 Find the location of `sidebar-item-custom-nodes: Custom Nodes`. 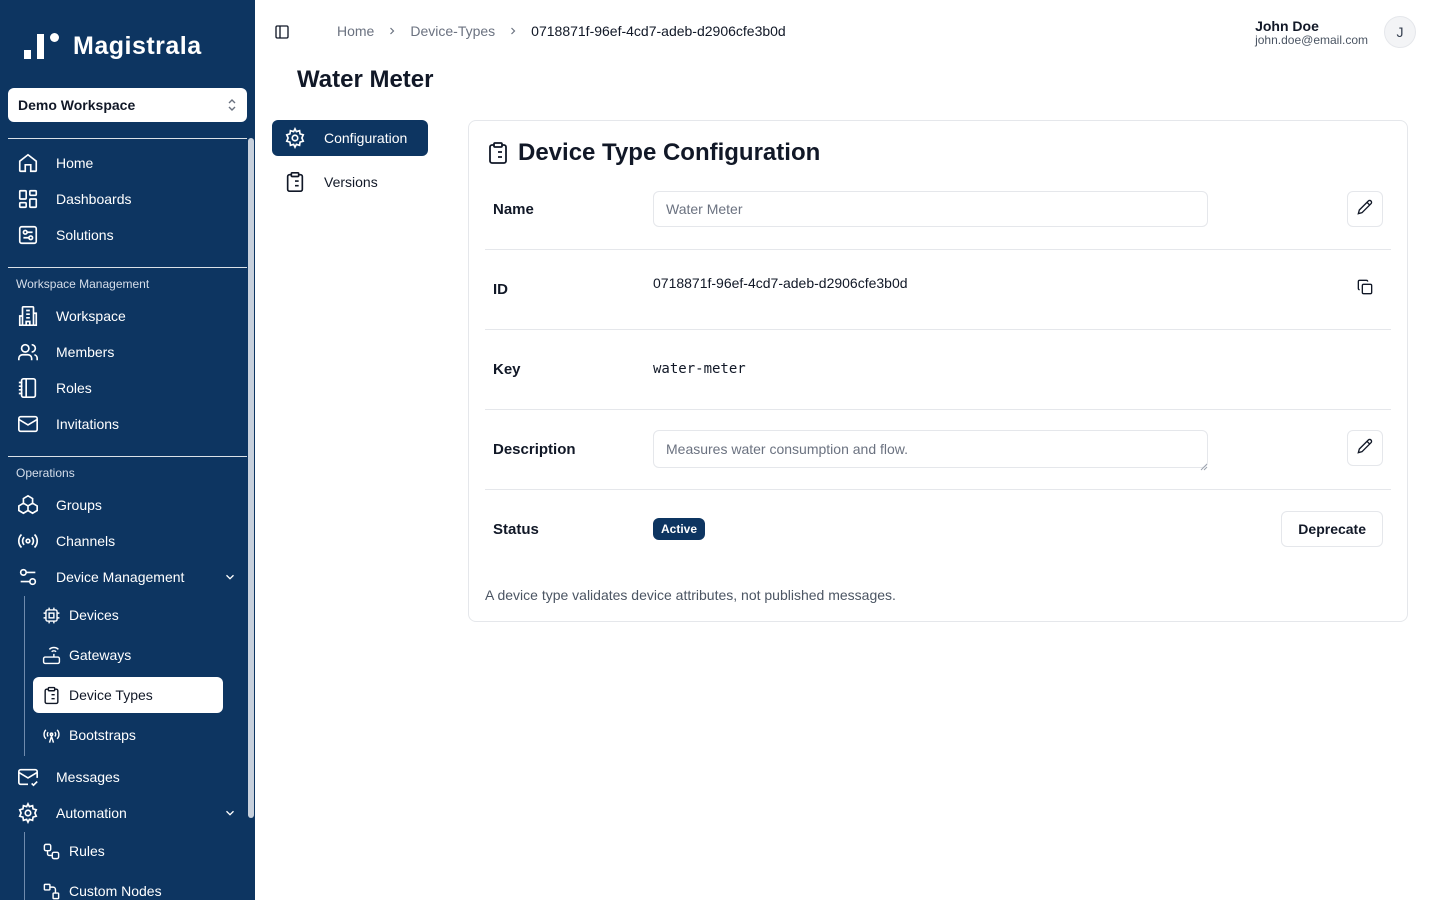

sidebar-item-custom-nodes: Custom Nodes is located at coordinates (128, 886).